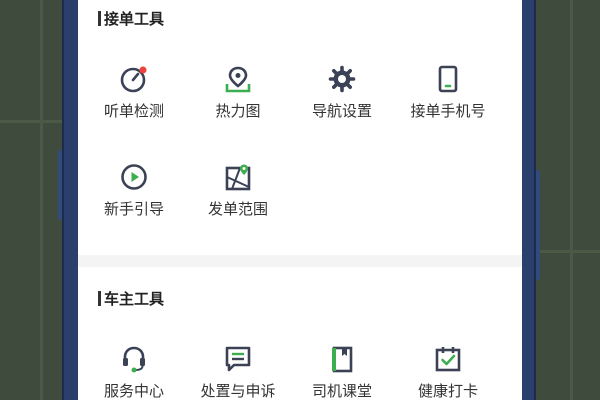 This screenshot has width=600, height=400. Describe the element at coordinates (134, 100) in the screenshot. I see `tool-listen-check: 听单检测` at that location.